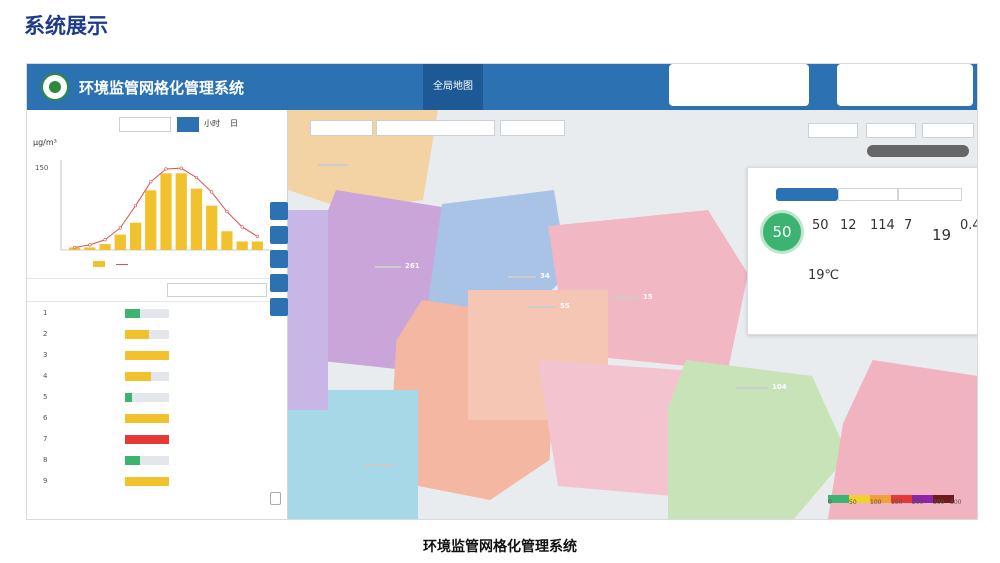 This screenshot has height=563, width=1000. I want to click on rank-cell: 9, so click(45, 481).